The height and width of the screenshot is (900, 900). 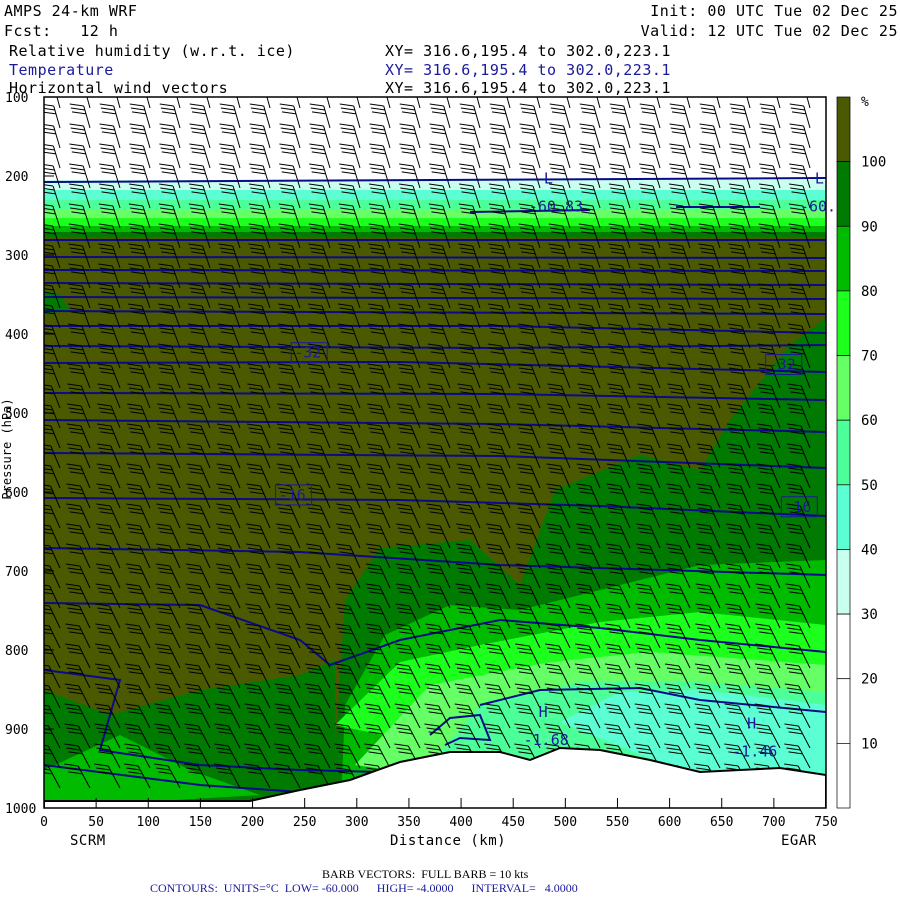 What do you see at coordinates (869, 486) in the screenshot?
I see `colorbar-label: 50` at bounding box center [869, 486].